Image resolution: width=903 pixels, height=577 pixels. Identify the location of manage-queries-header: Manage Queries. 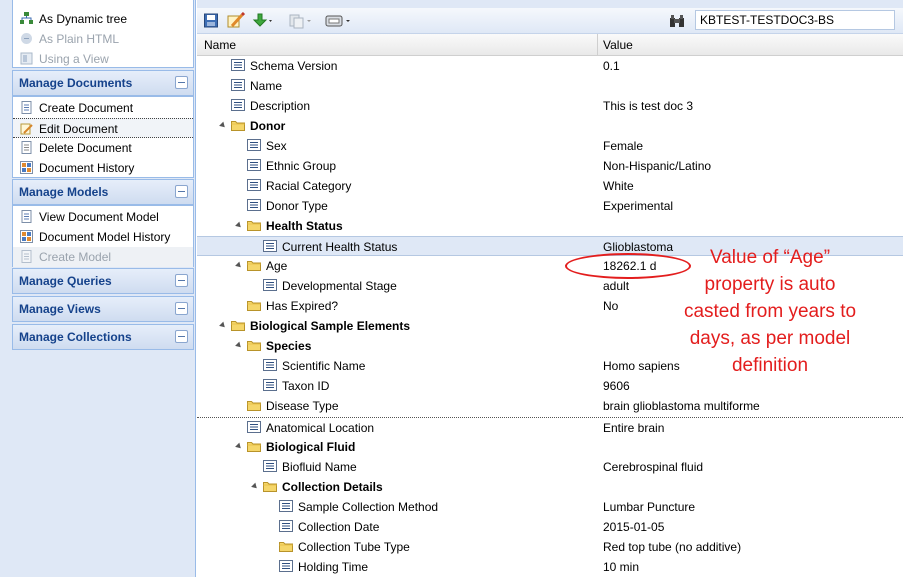
(103, 281).